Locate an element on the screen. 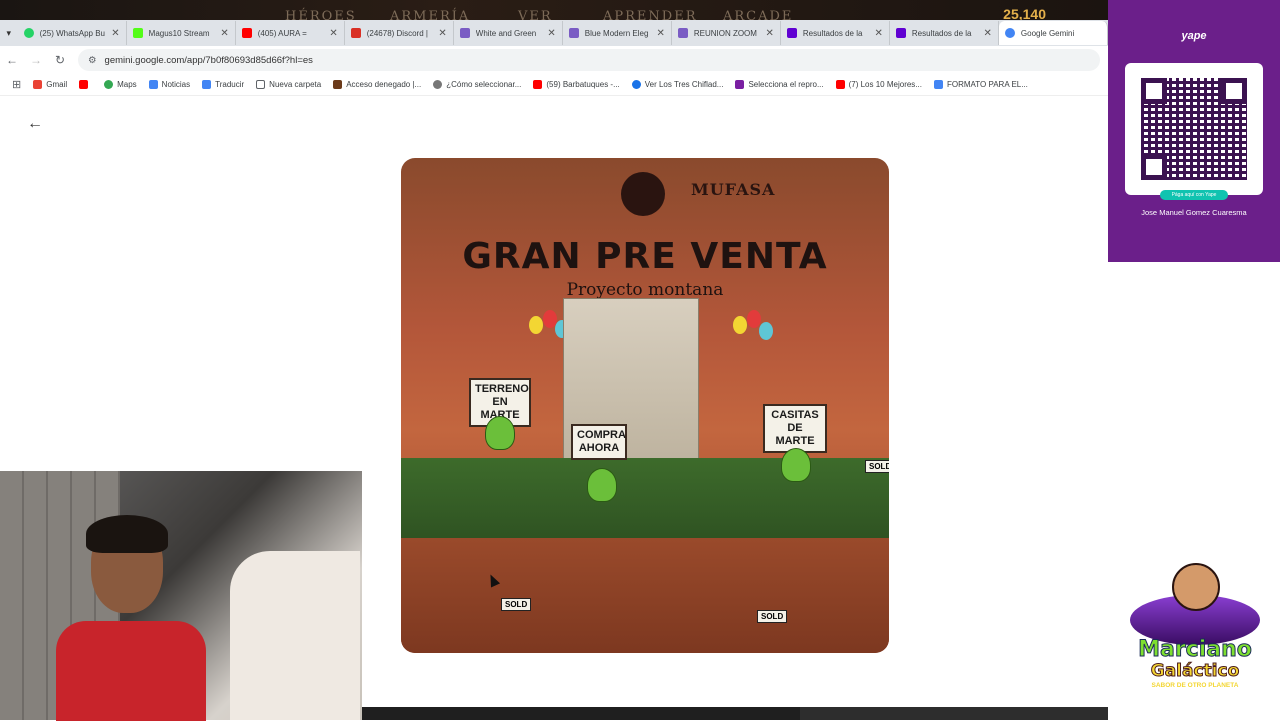  tab-title: (405) AURA = is located at coordinates (282, 33).